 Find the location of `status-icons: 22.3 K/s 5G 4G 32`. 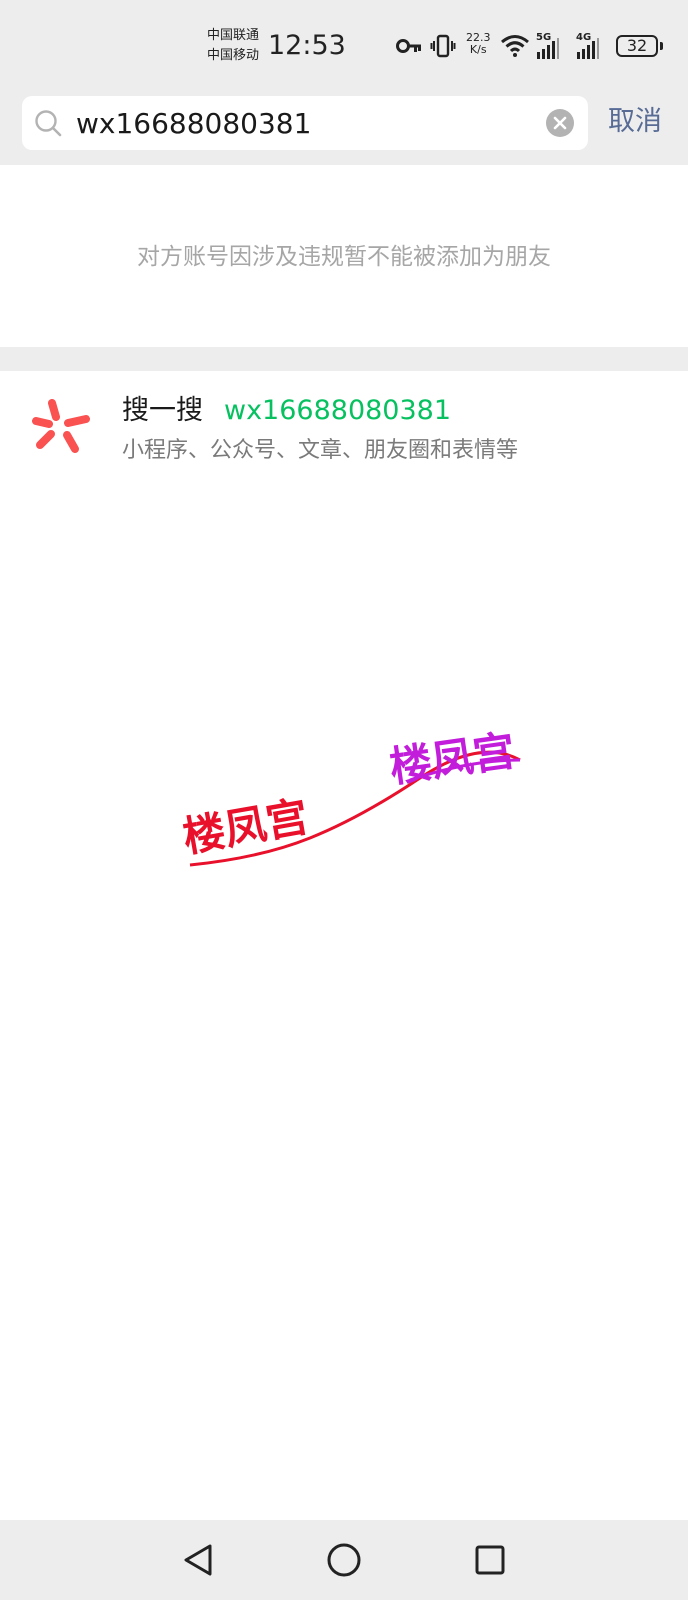

status-icons: 22.3 K/s 5G 4G 32 is located at coordinates (536, 47).